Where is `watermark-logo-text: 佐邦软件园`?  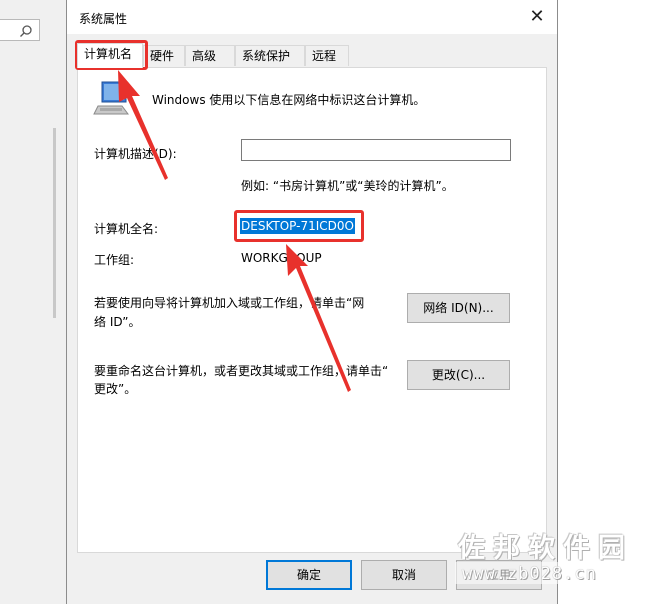 watermark-logo-text: 佐邦软件园 is located at coordinates (545, 548).